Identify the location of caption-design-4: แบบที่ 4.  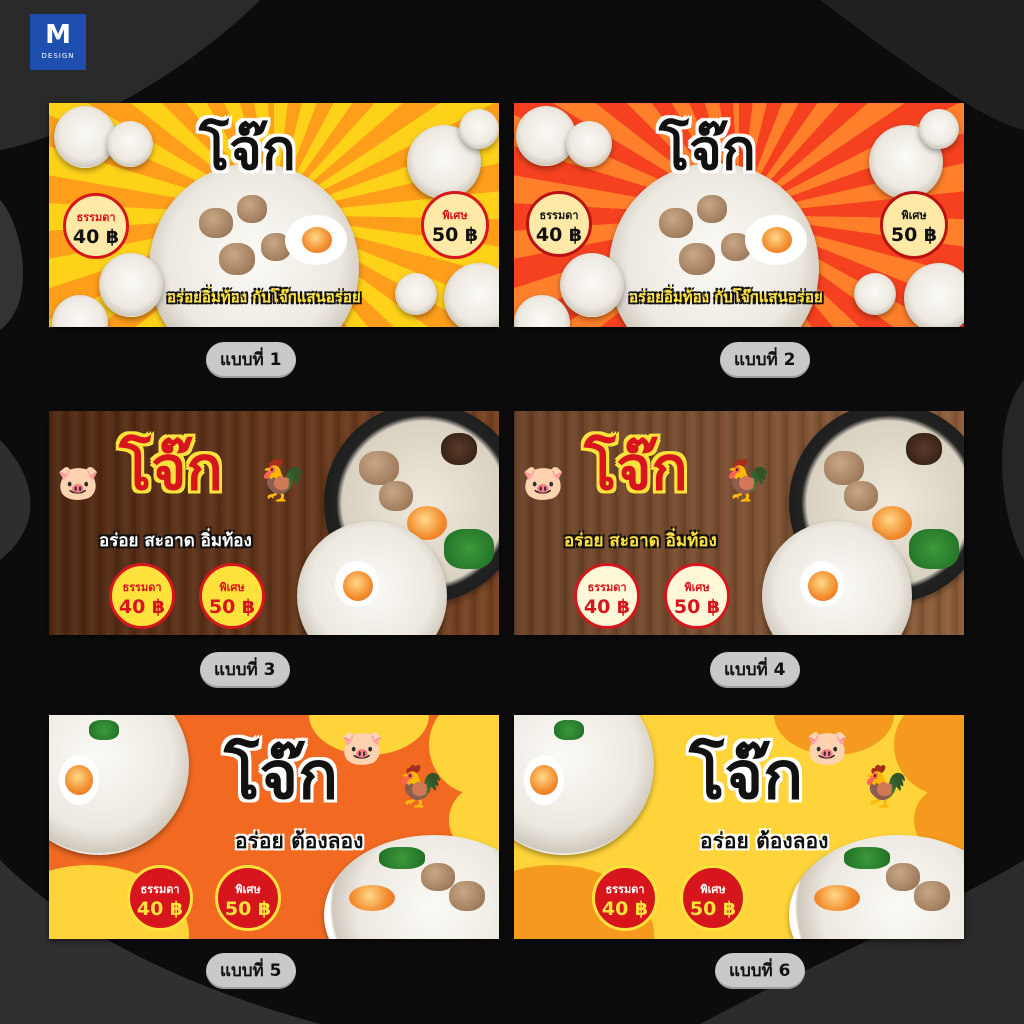
(755, 670).